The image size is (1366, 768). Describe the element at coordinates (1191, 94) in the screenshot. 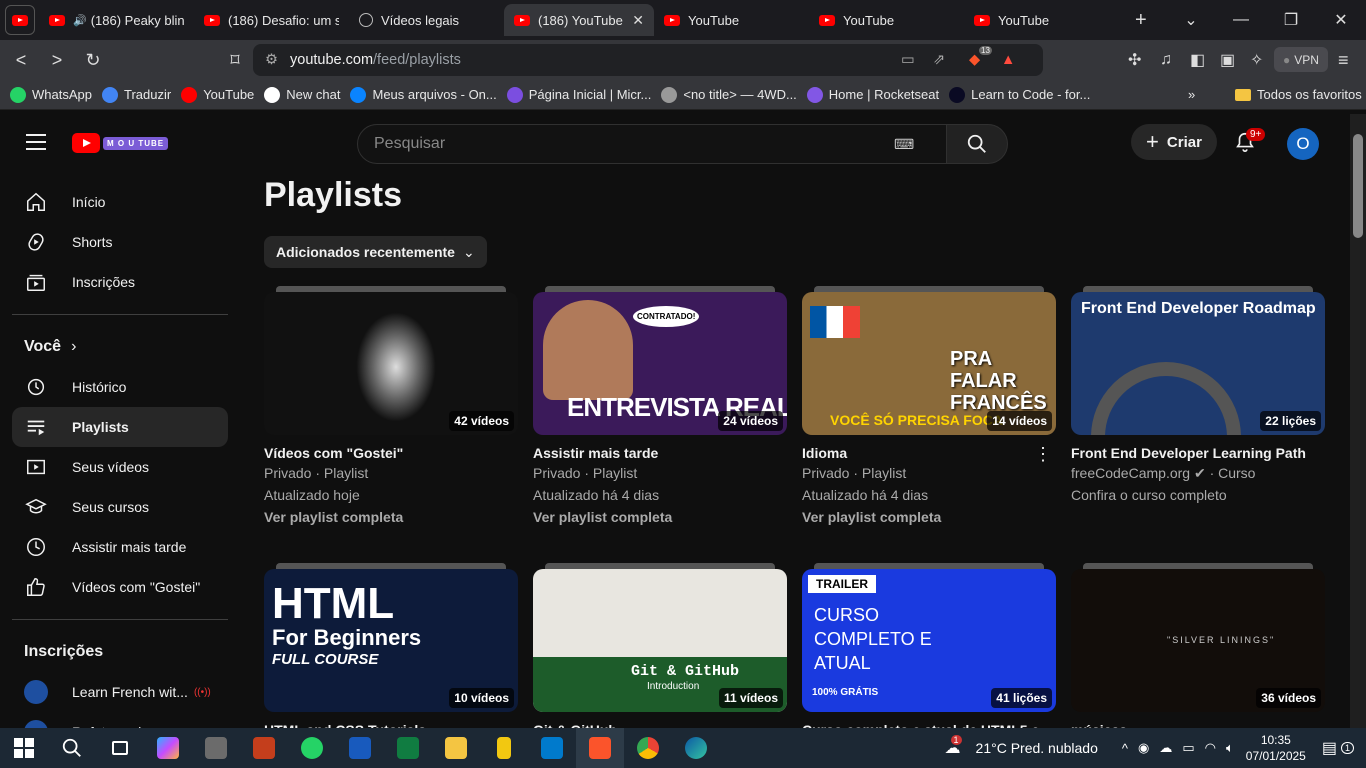

I see `more-bookmarks-icon: »` at that location.